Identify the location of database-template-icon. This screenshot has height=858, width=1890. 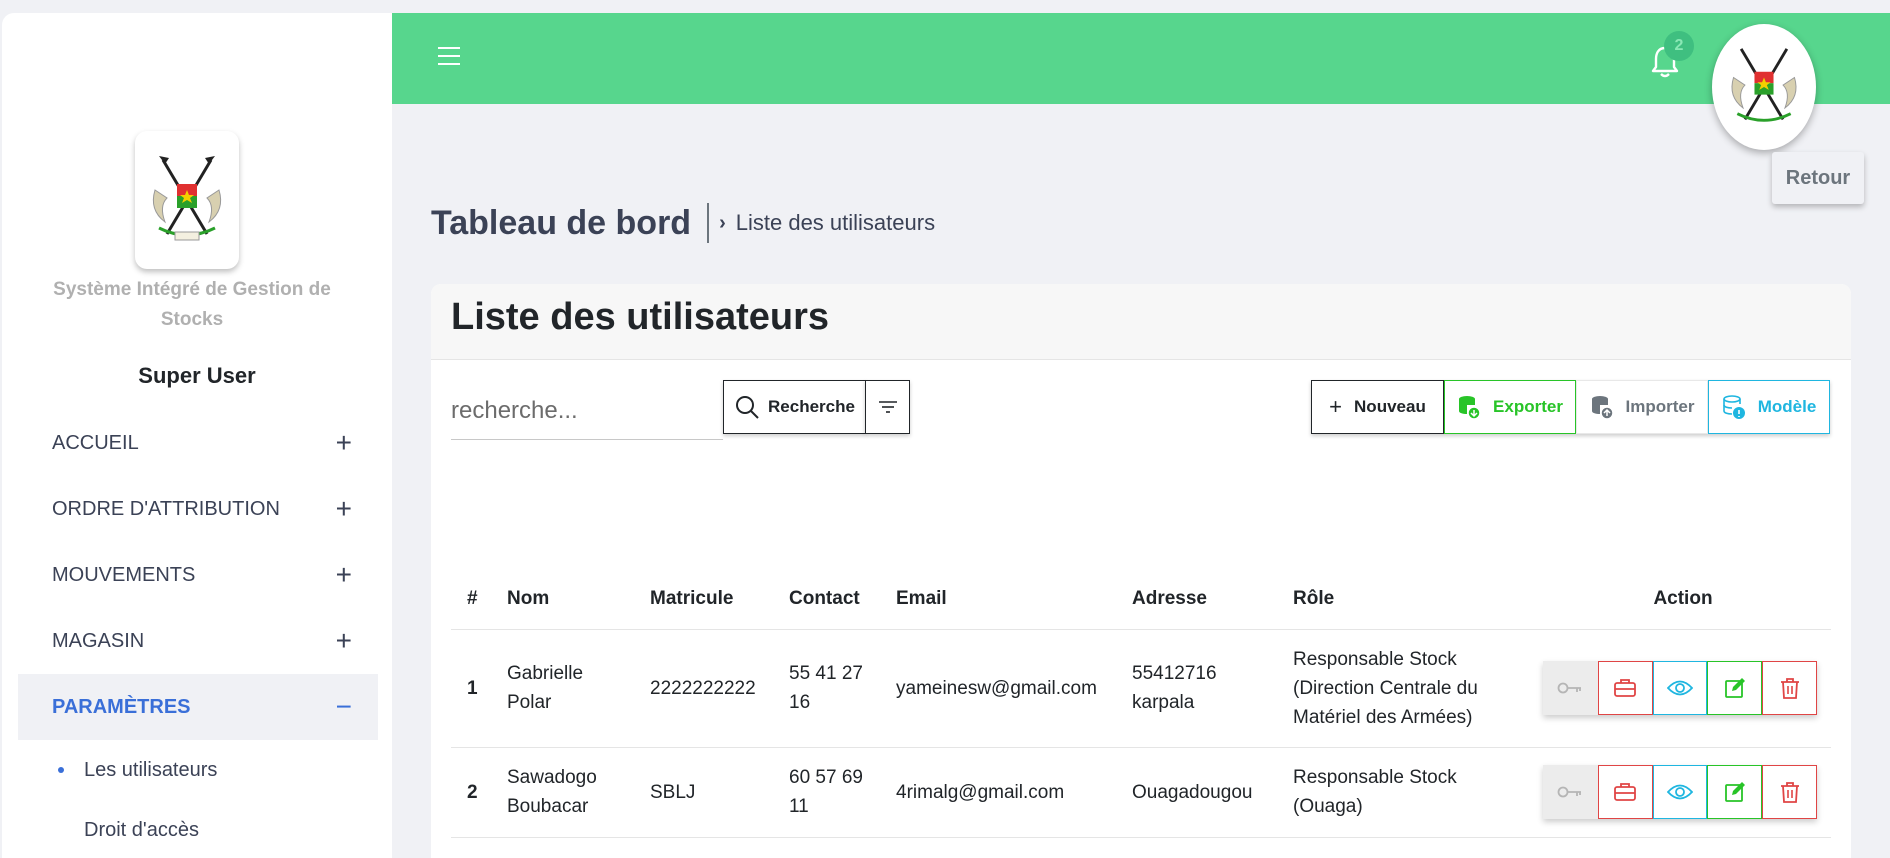
(1733, 407).